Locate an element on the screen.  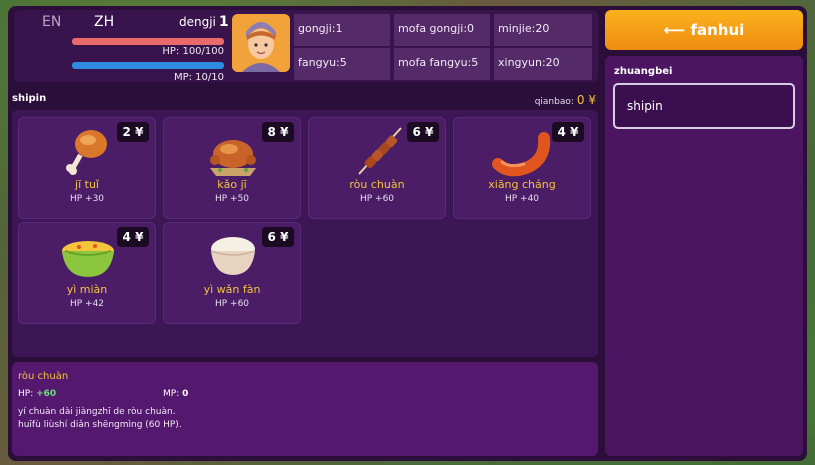
hero-portrait is located at coordinates (261, 43).